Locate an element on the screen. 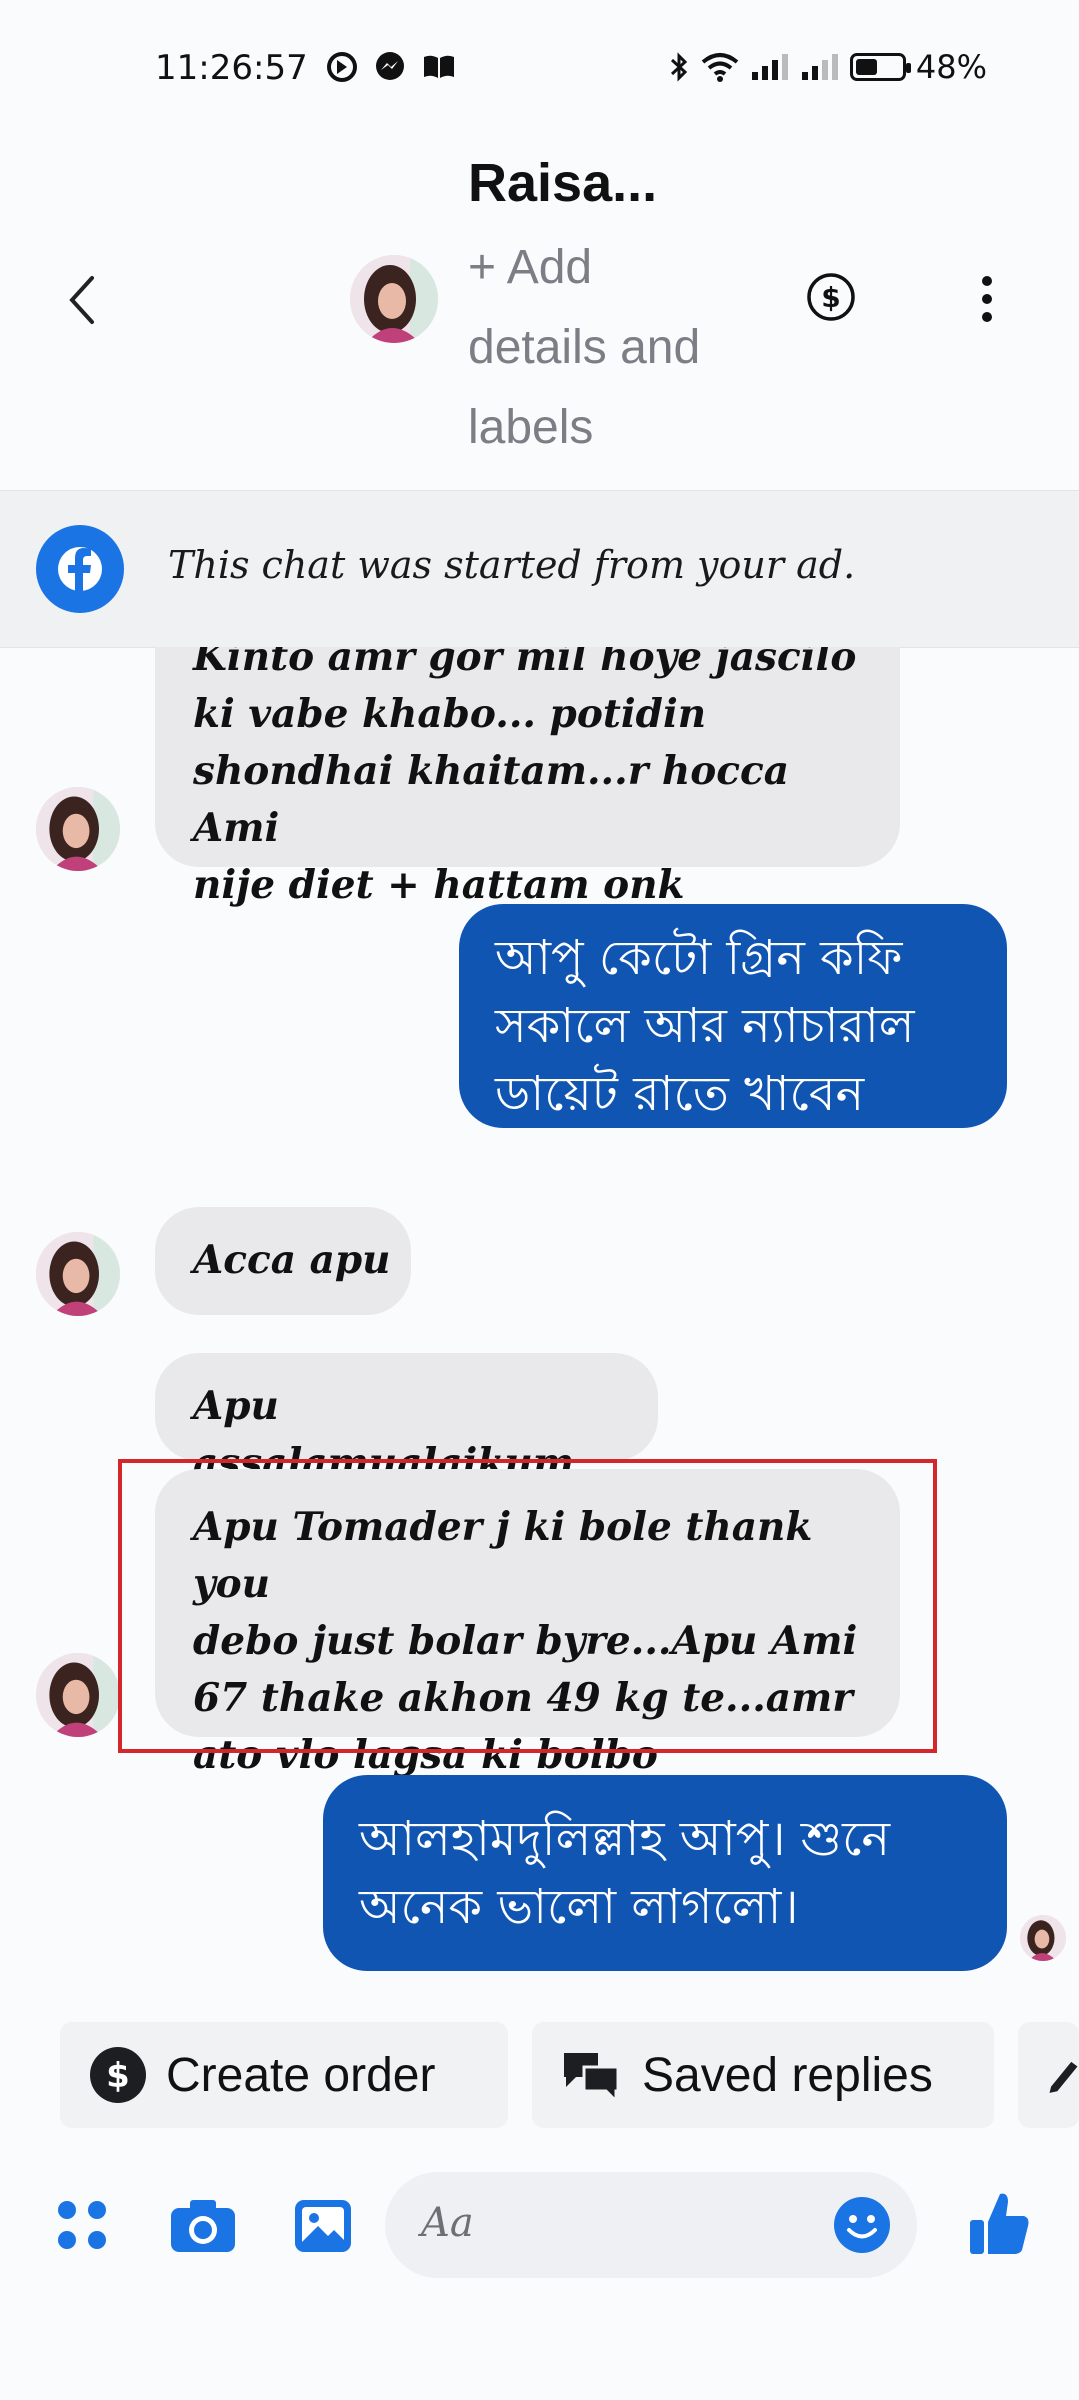 Image resolution: width=1079 pixels, height=2400 pixels. battery-icon is located at coordinates (880, 67).